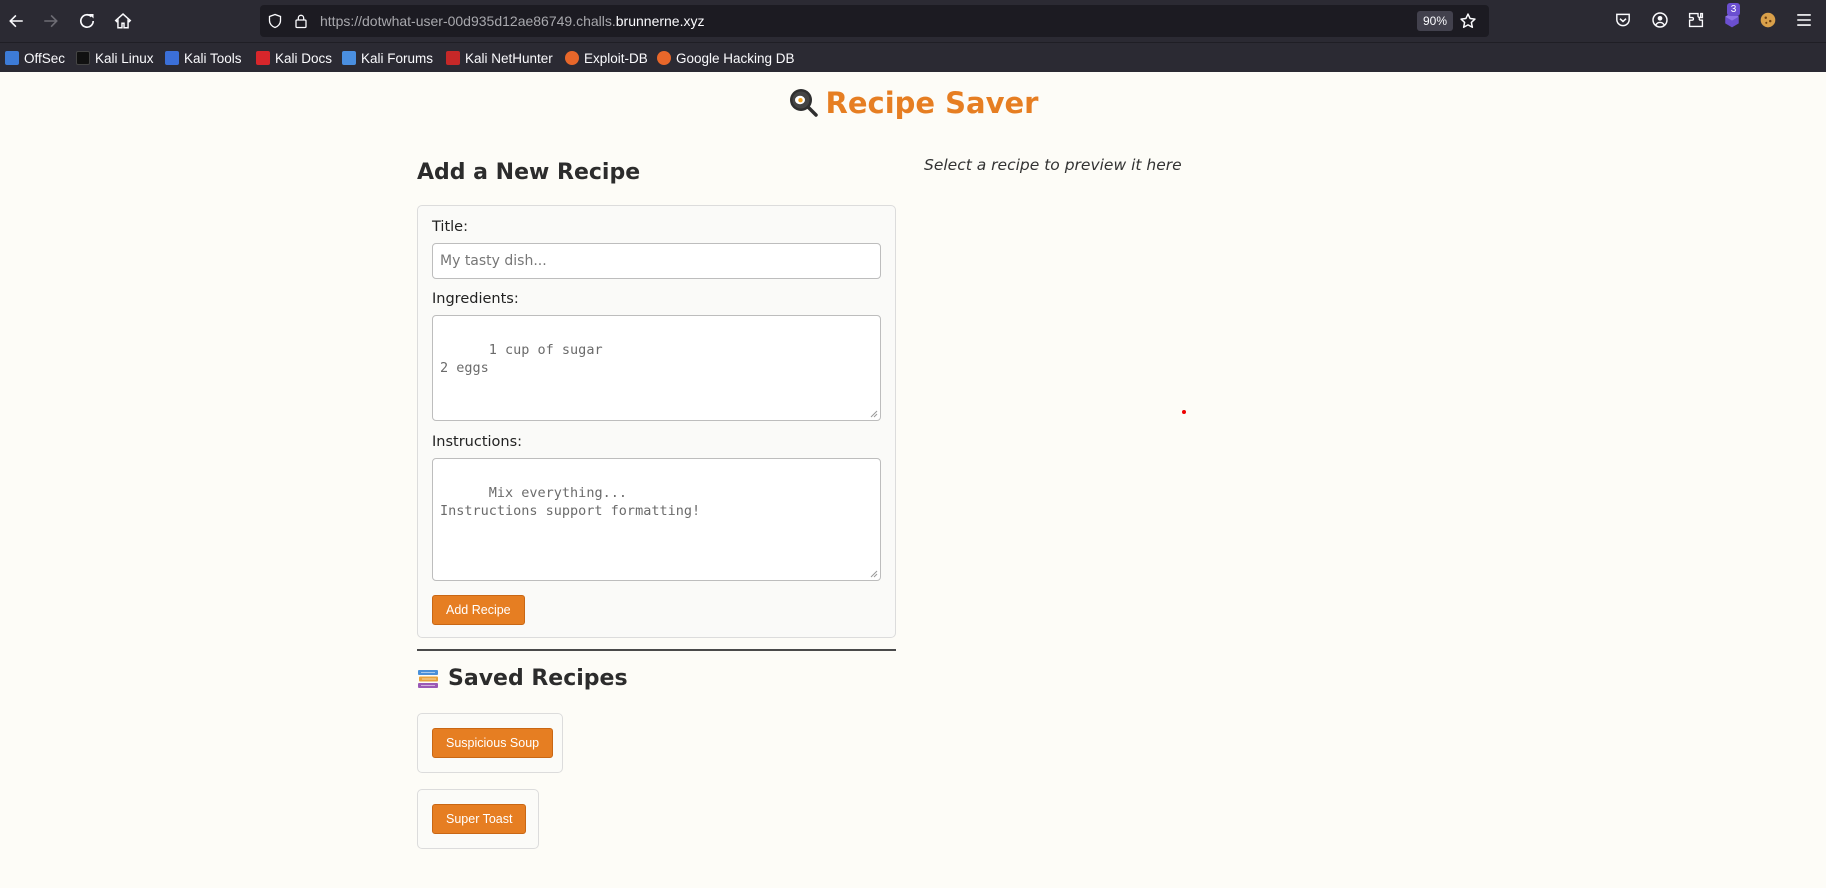  What do you see at coordinates (275, 21) in the screenshot?
I see `shield-icon` at bounding box center [275, 21].